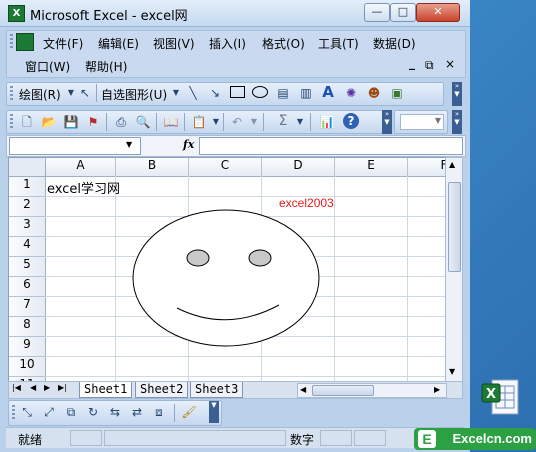 This screenshot has width=536, height=452. I want to click on textbox-icon: ▤, so click(283, 93).